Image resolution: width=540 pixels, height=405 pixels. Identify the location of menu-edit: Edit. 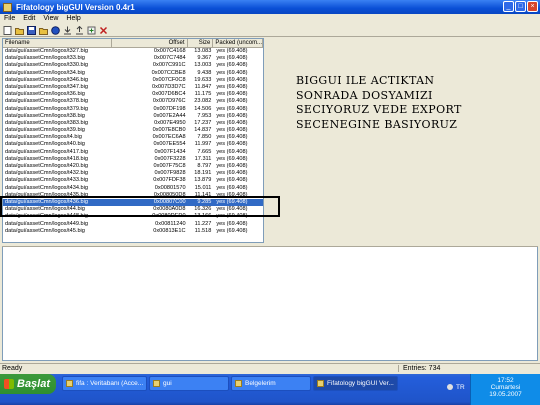
(29, 19).